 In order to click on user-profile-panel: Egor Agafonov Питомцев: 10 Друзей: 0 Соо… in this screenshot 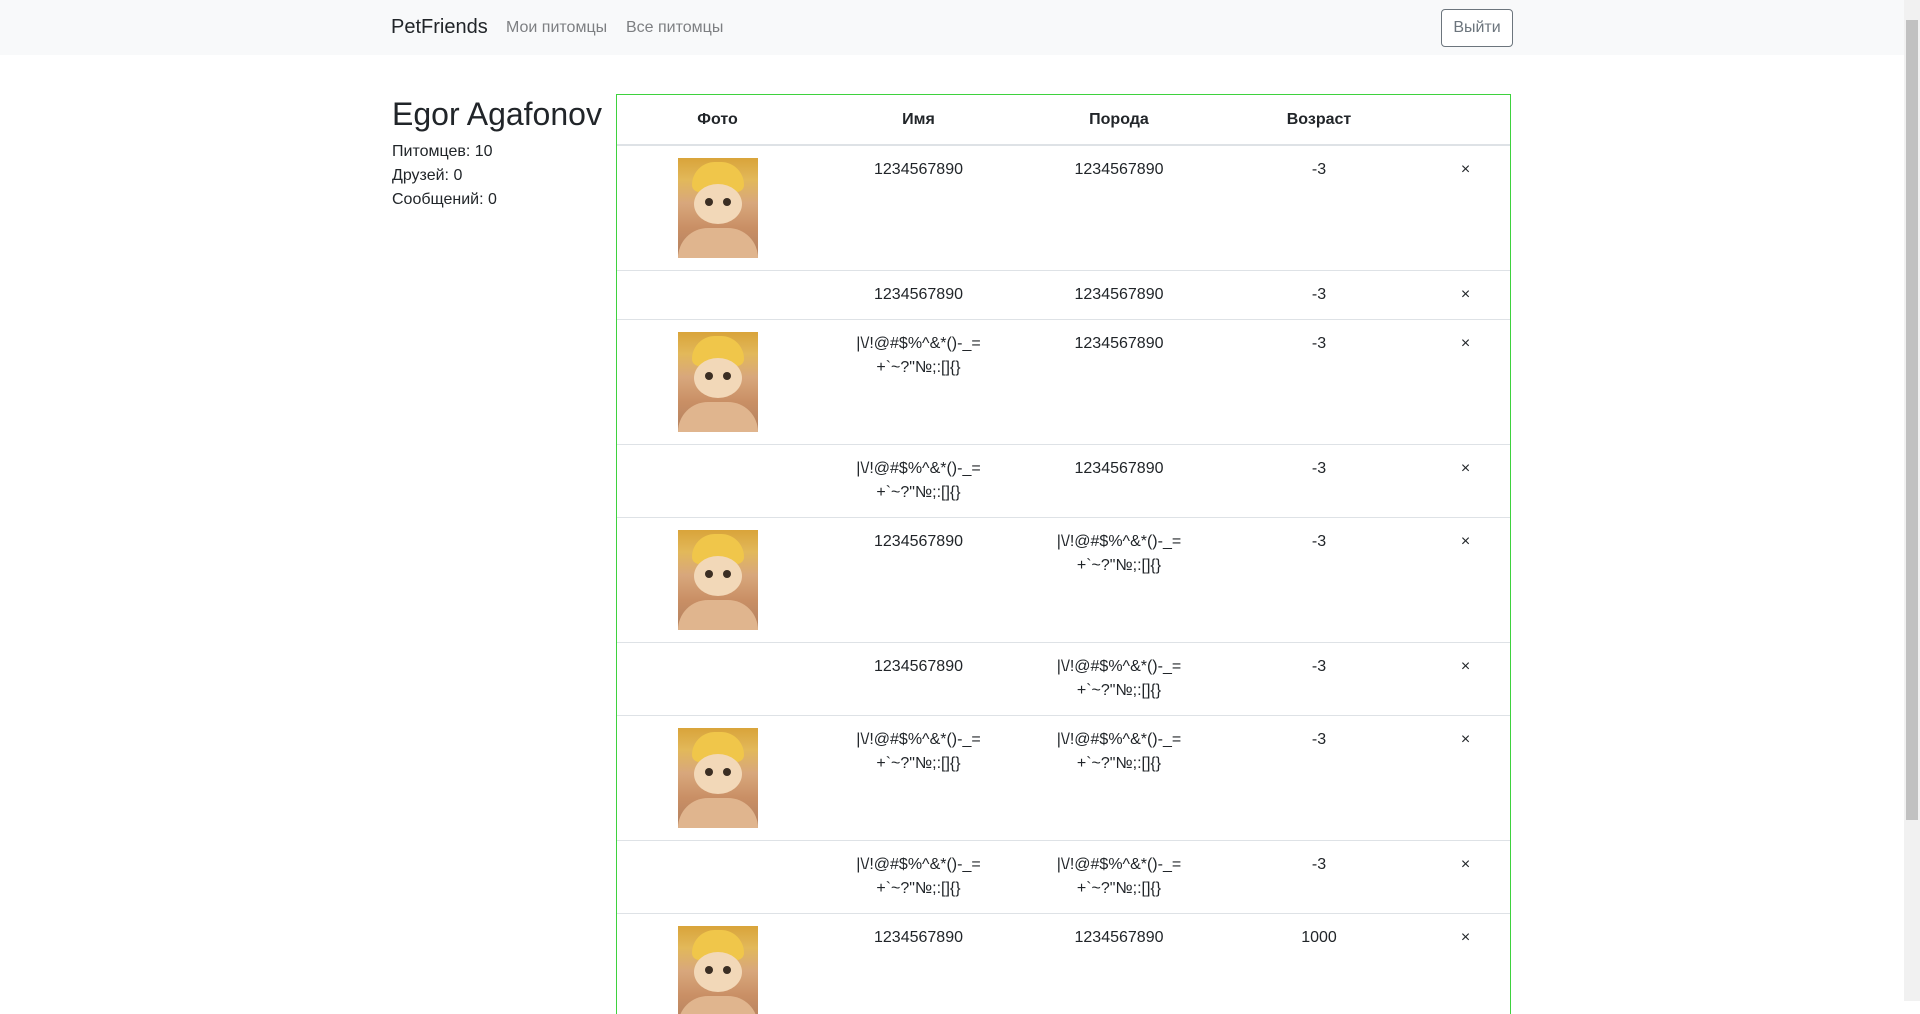, I will do `click(502, 153)`.